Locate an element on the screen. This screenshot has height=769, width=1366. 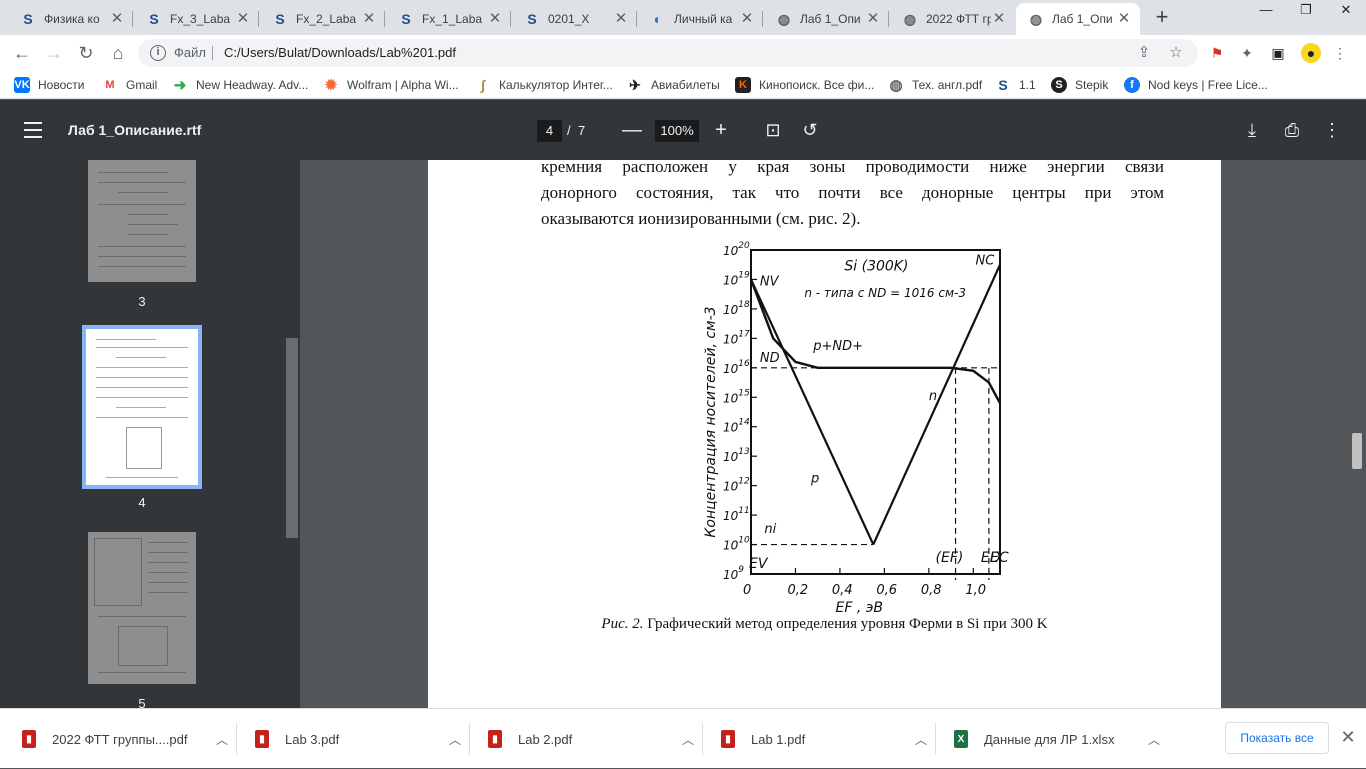
address-url: C:/Users/Bulat/Downloads/Lab%201.pdf is located at coordinates (340, 52).